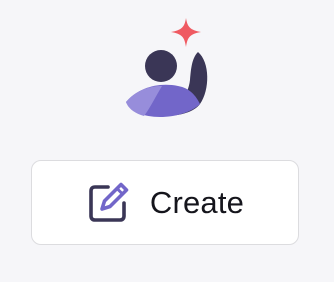 This screenshot has height=282, width=334. I want to click on star-shape, so click(186, 32).